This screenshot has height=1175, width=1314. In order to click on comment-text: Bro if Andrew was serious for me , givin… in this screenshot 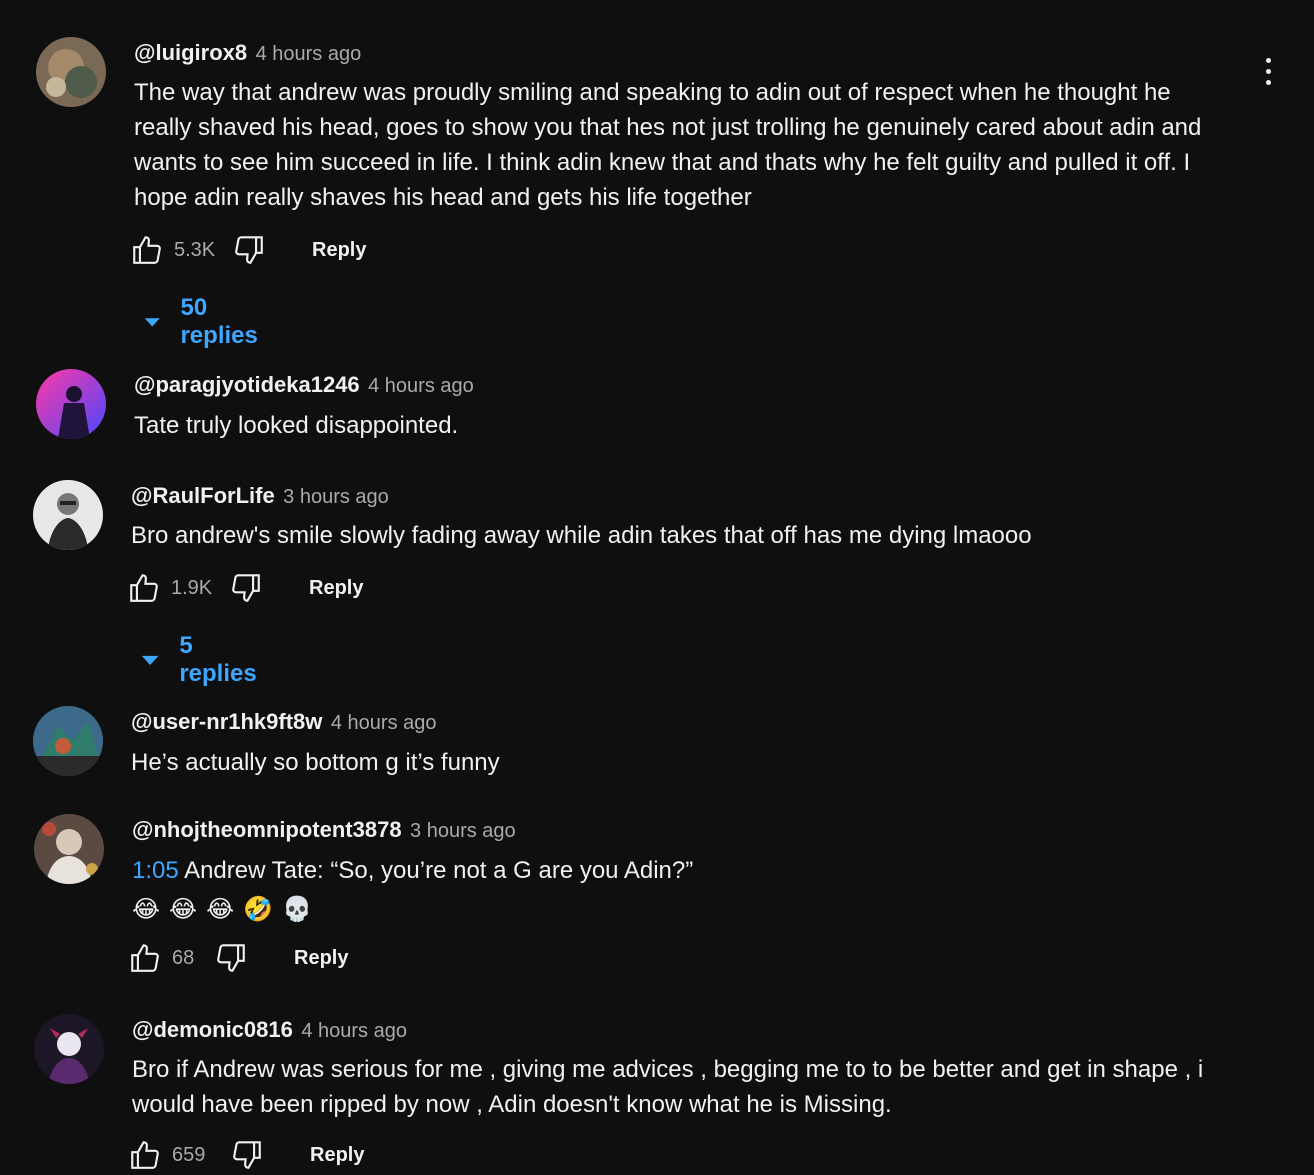, I will do `click(668, 1087)`.